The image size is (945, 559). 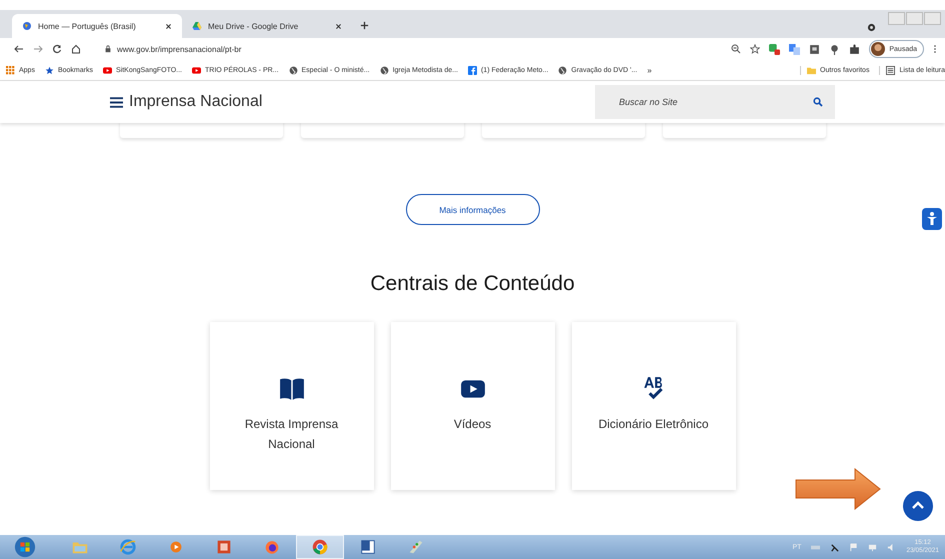 I want to click on pin-icon, so click(x=834, y=49).